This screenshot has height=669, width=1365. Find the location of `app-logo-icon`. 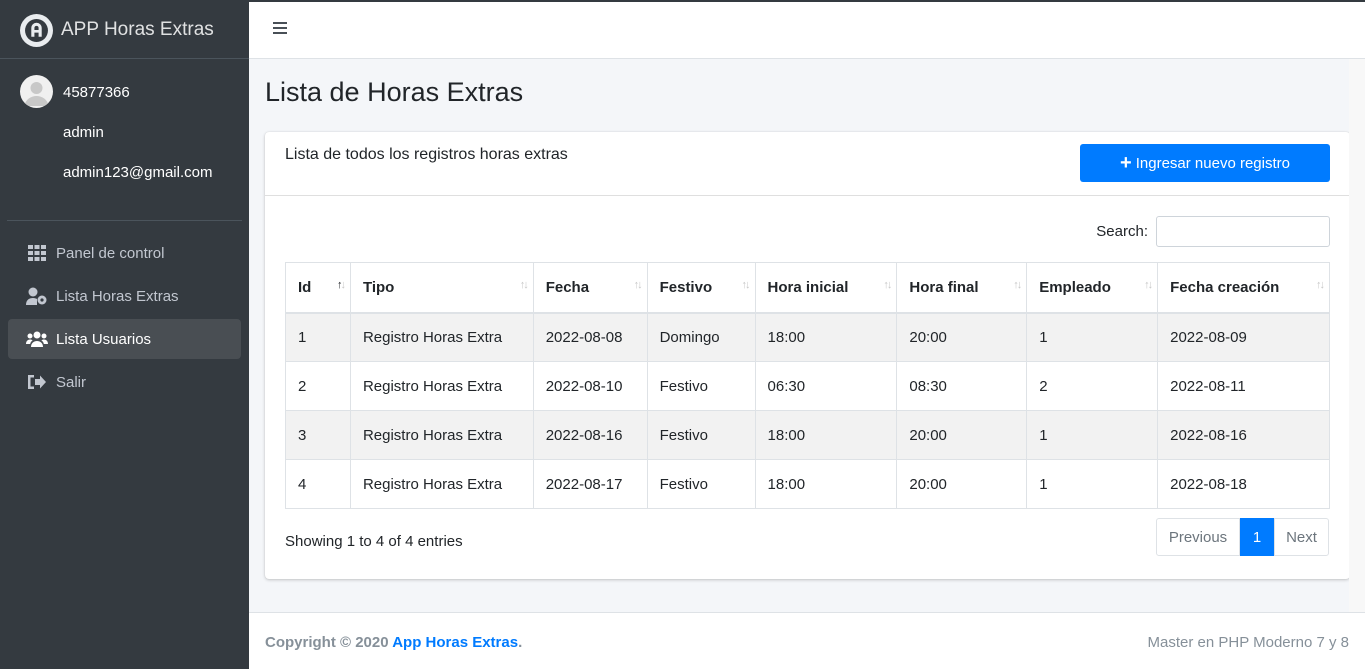

app-logo-icon is located at coordinates (36, 30).